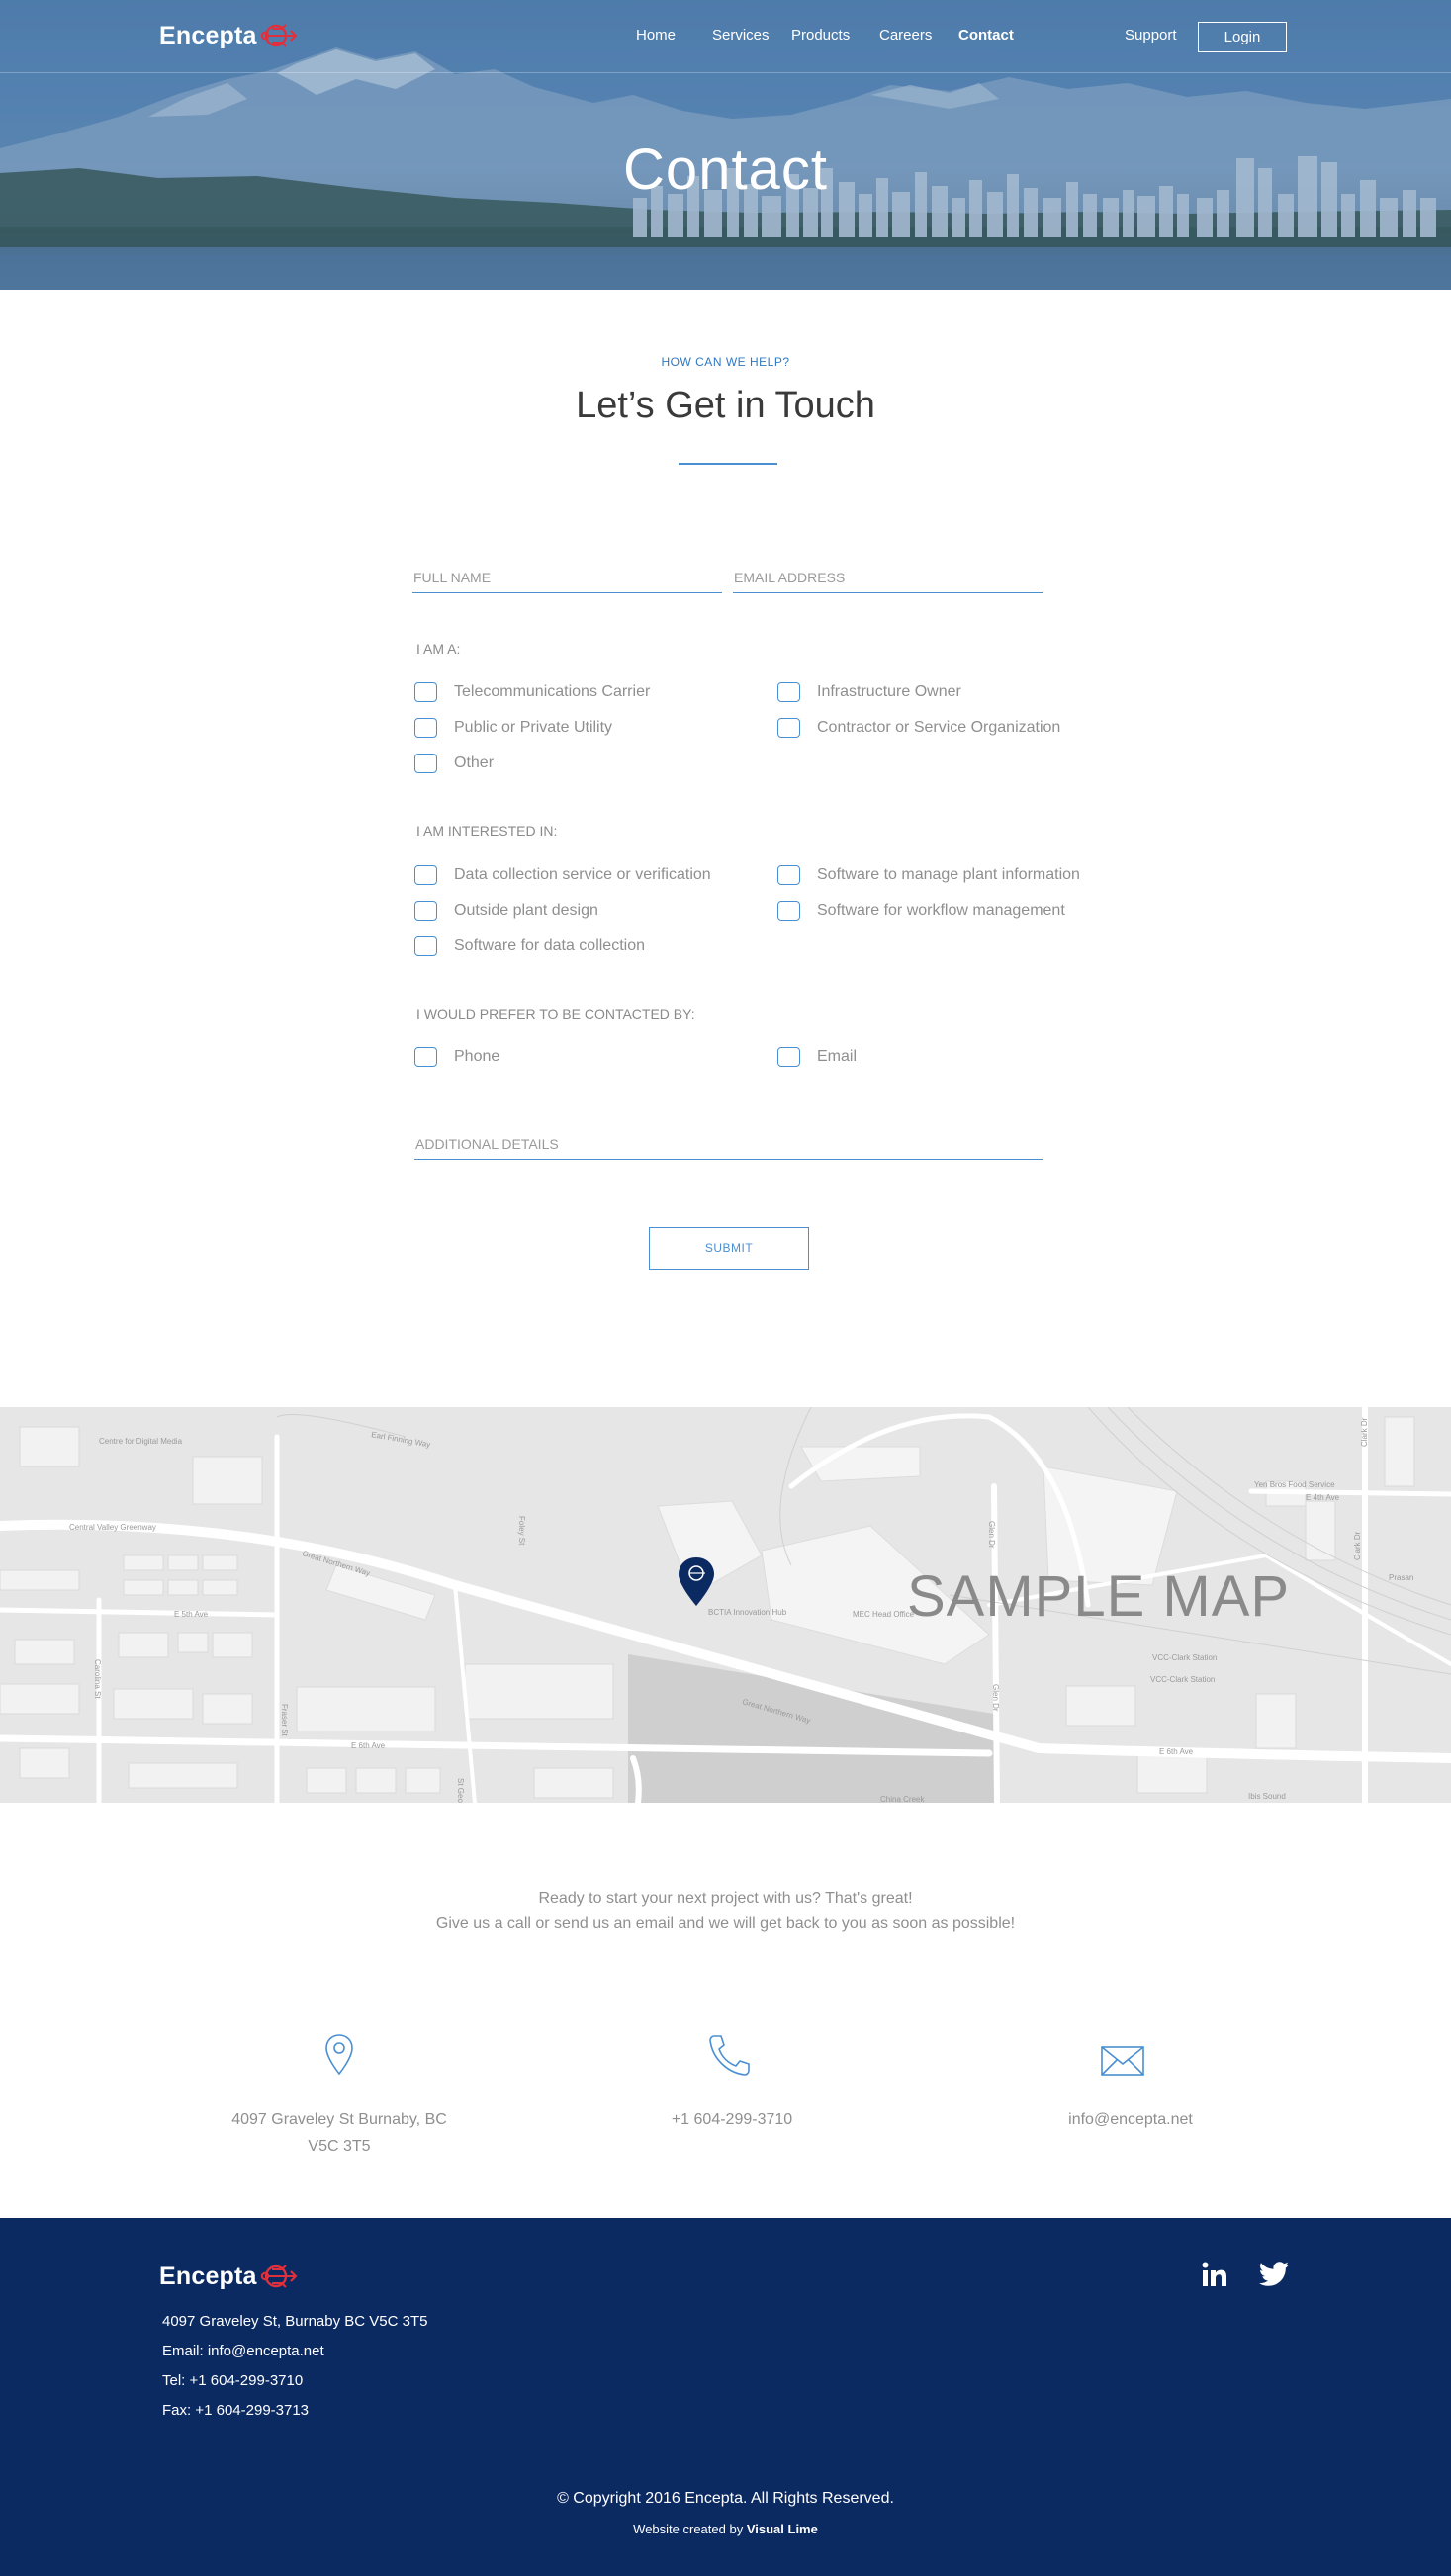 This screenshot has height=2576, width=1451. What do you see at coordinates (986, 35) in the screenshot?
I see `nav-contact: Contact` at bounding box center [986, 35].